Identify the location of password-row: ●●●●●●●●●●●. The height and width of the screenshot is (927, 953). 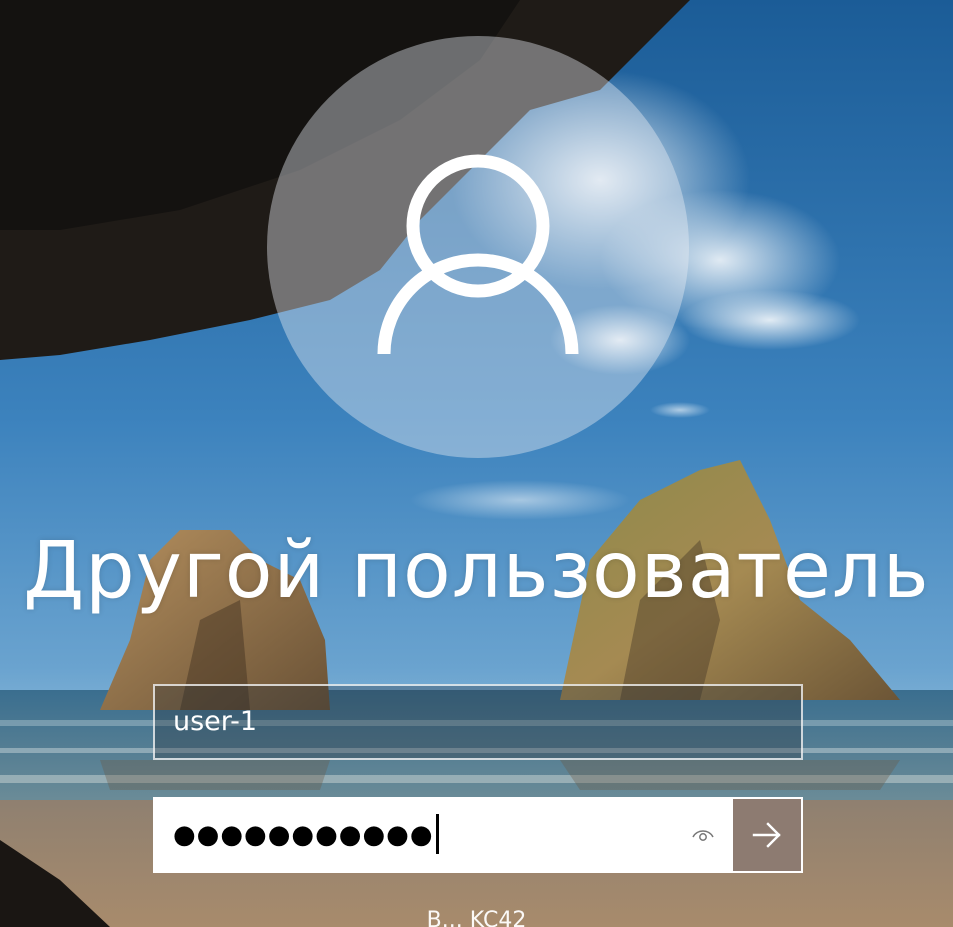
(478, 835).